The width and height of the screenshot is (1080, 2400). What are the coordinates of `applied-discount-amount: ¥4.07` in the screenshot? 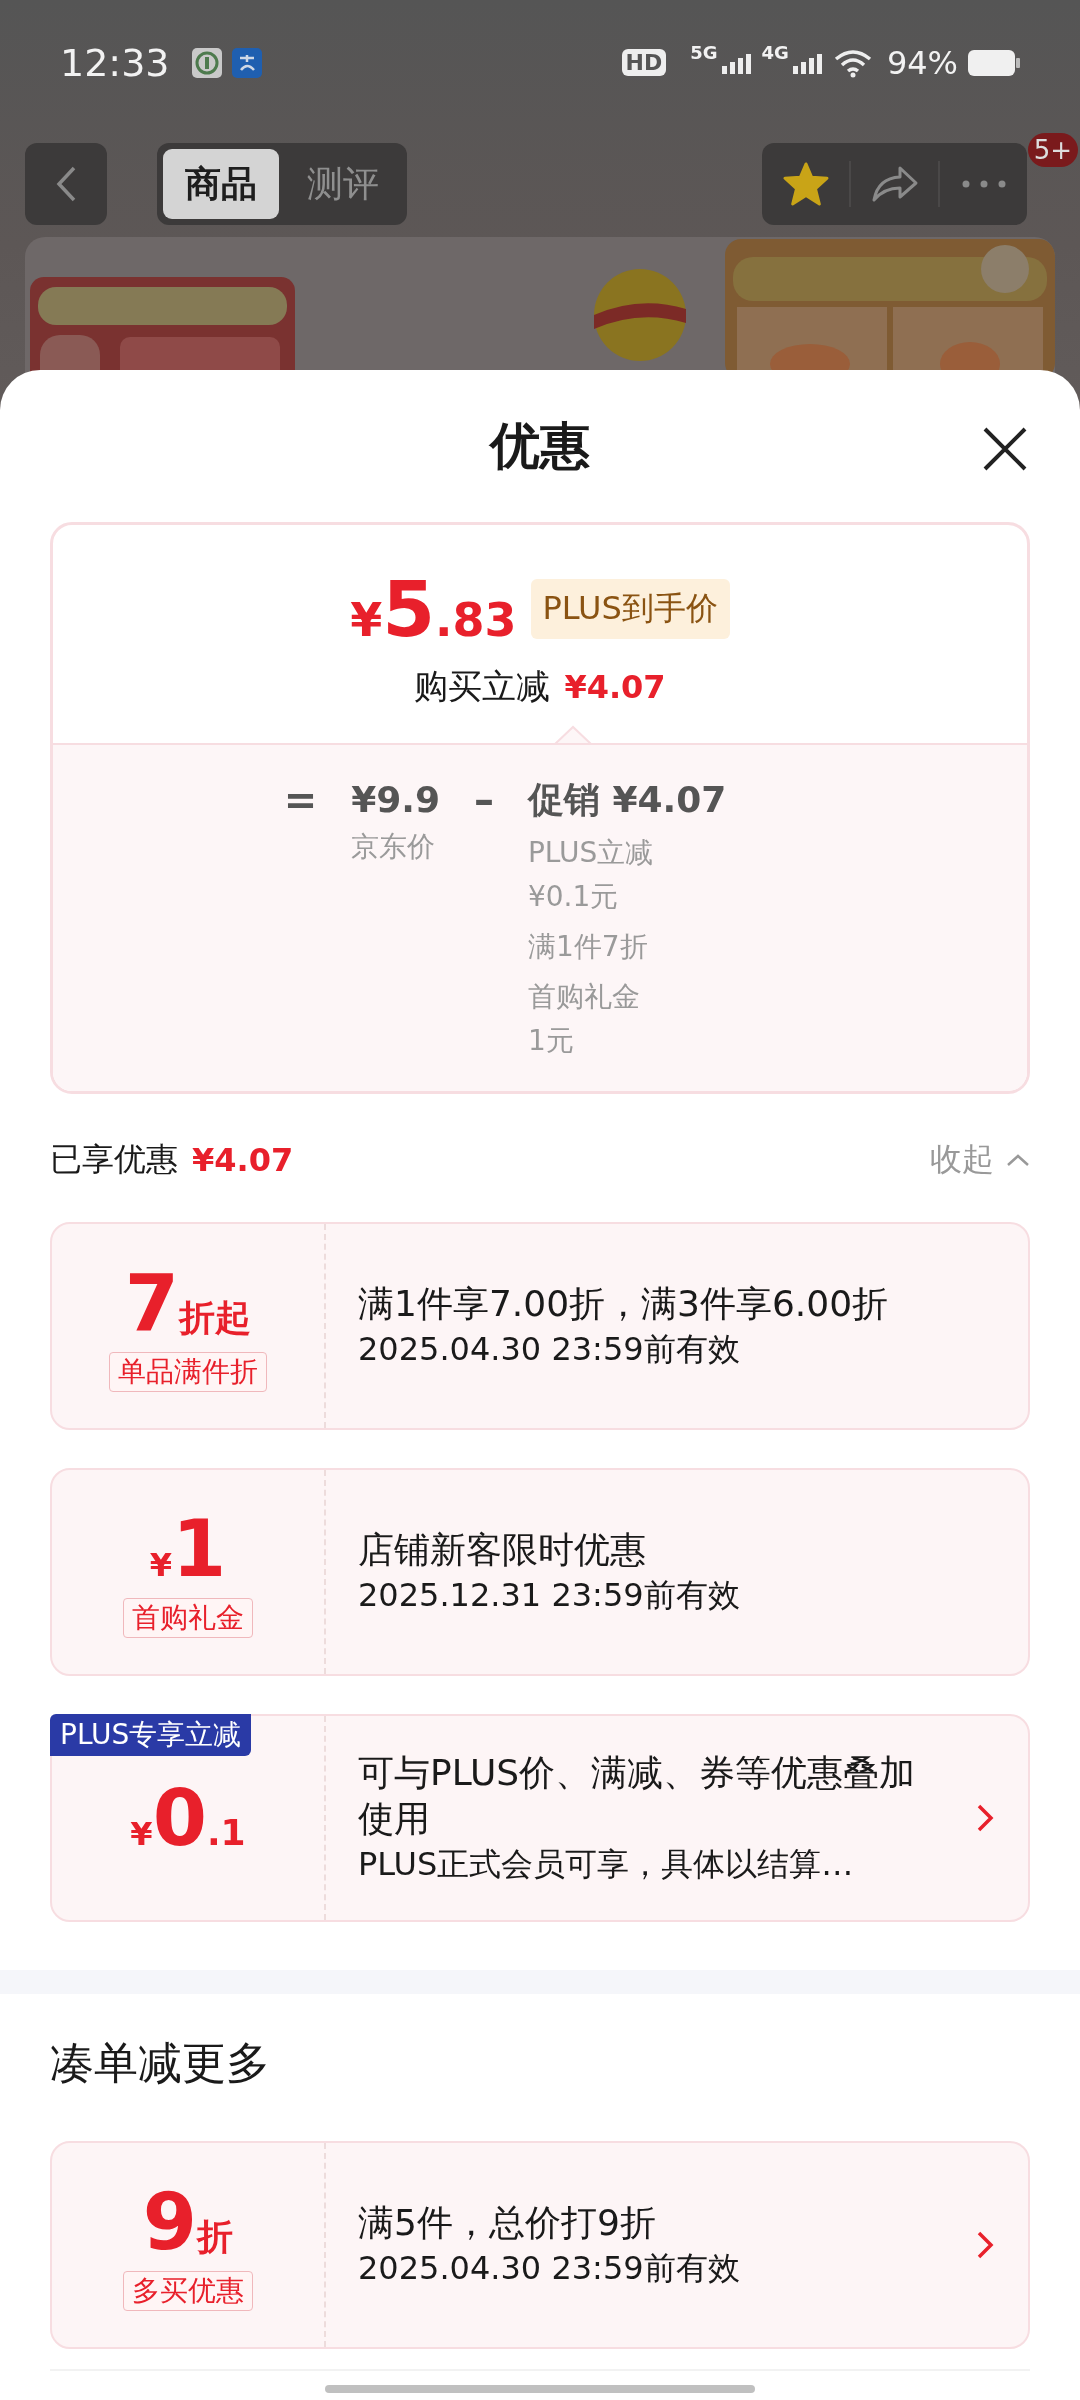 It's located at (243, 1160).